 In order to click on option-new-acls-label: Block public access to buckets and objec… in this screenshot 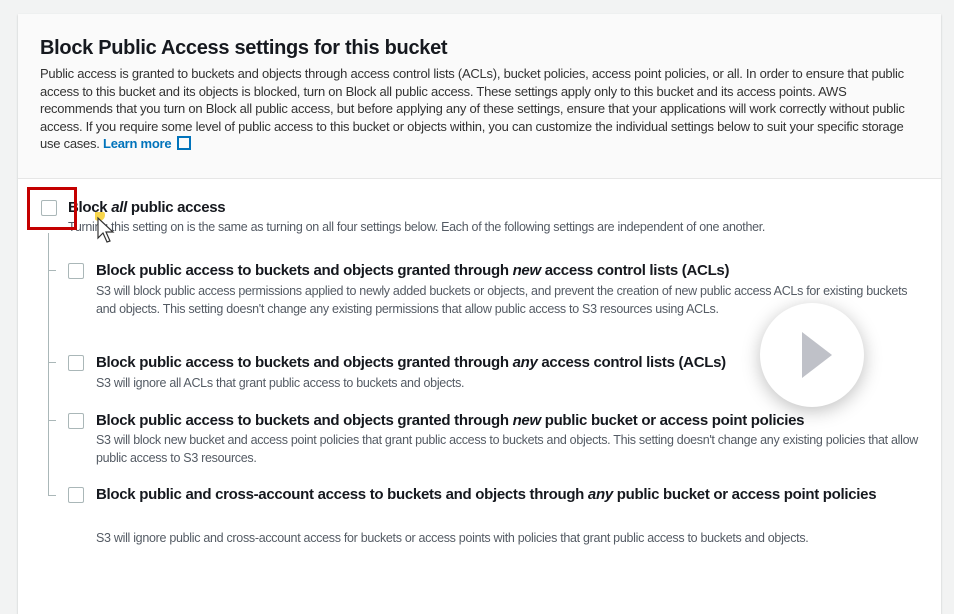, I will do `click(412, 271)`.